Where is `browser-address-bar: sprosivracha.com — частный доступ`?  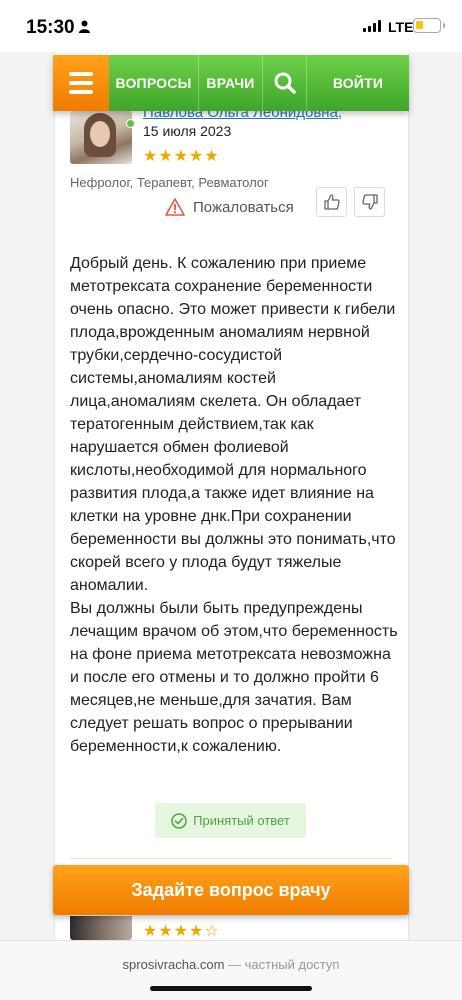
browser-address-bar: sprosivracha.com — частный доступ is located at coordinates (231, 970).